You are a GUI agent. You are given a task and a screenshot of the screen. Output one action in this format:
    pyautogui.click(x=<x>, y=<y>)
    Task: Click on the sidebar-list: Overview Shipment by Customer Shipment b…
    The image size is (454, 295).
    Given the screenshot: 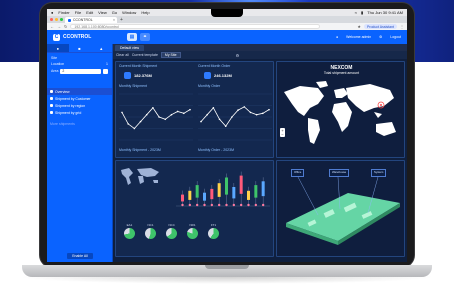 What is the action you would take?
    pyautogui.click(x=79, y=107)
    